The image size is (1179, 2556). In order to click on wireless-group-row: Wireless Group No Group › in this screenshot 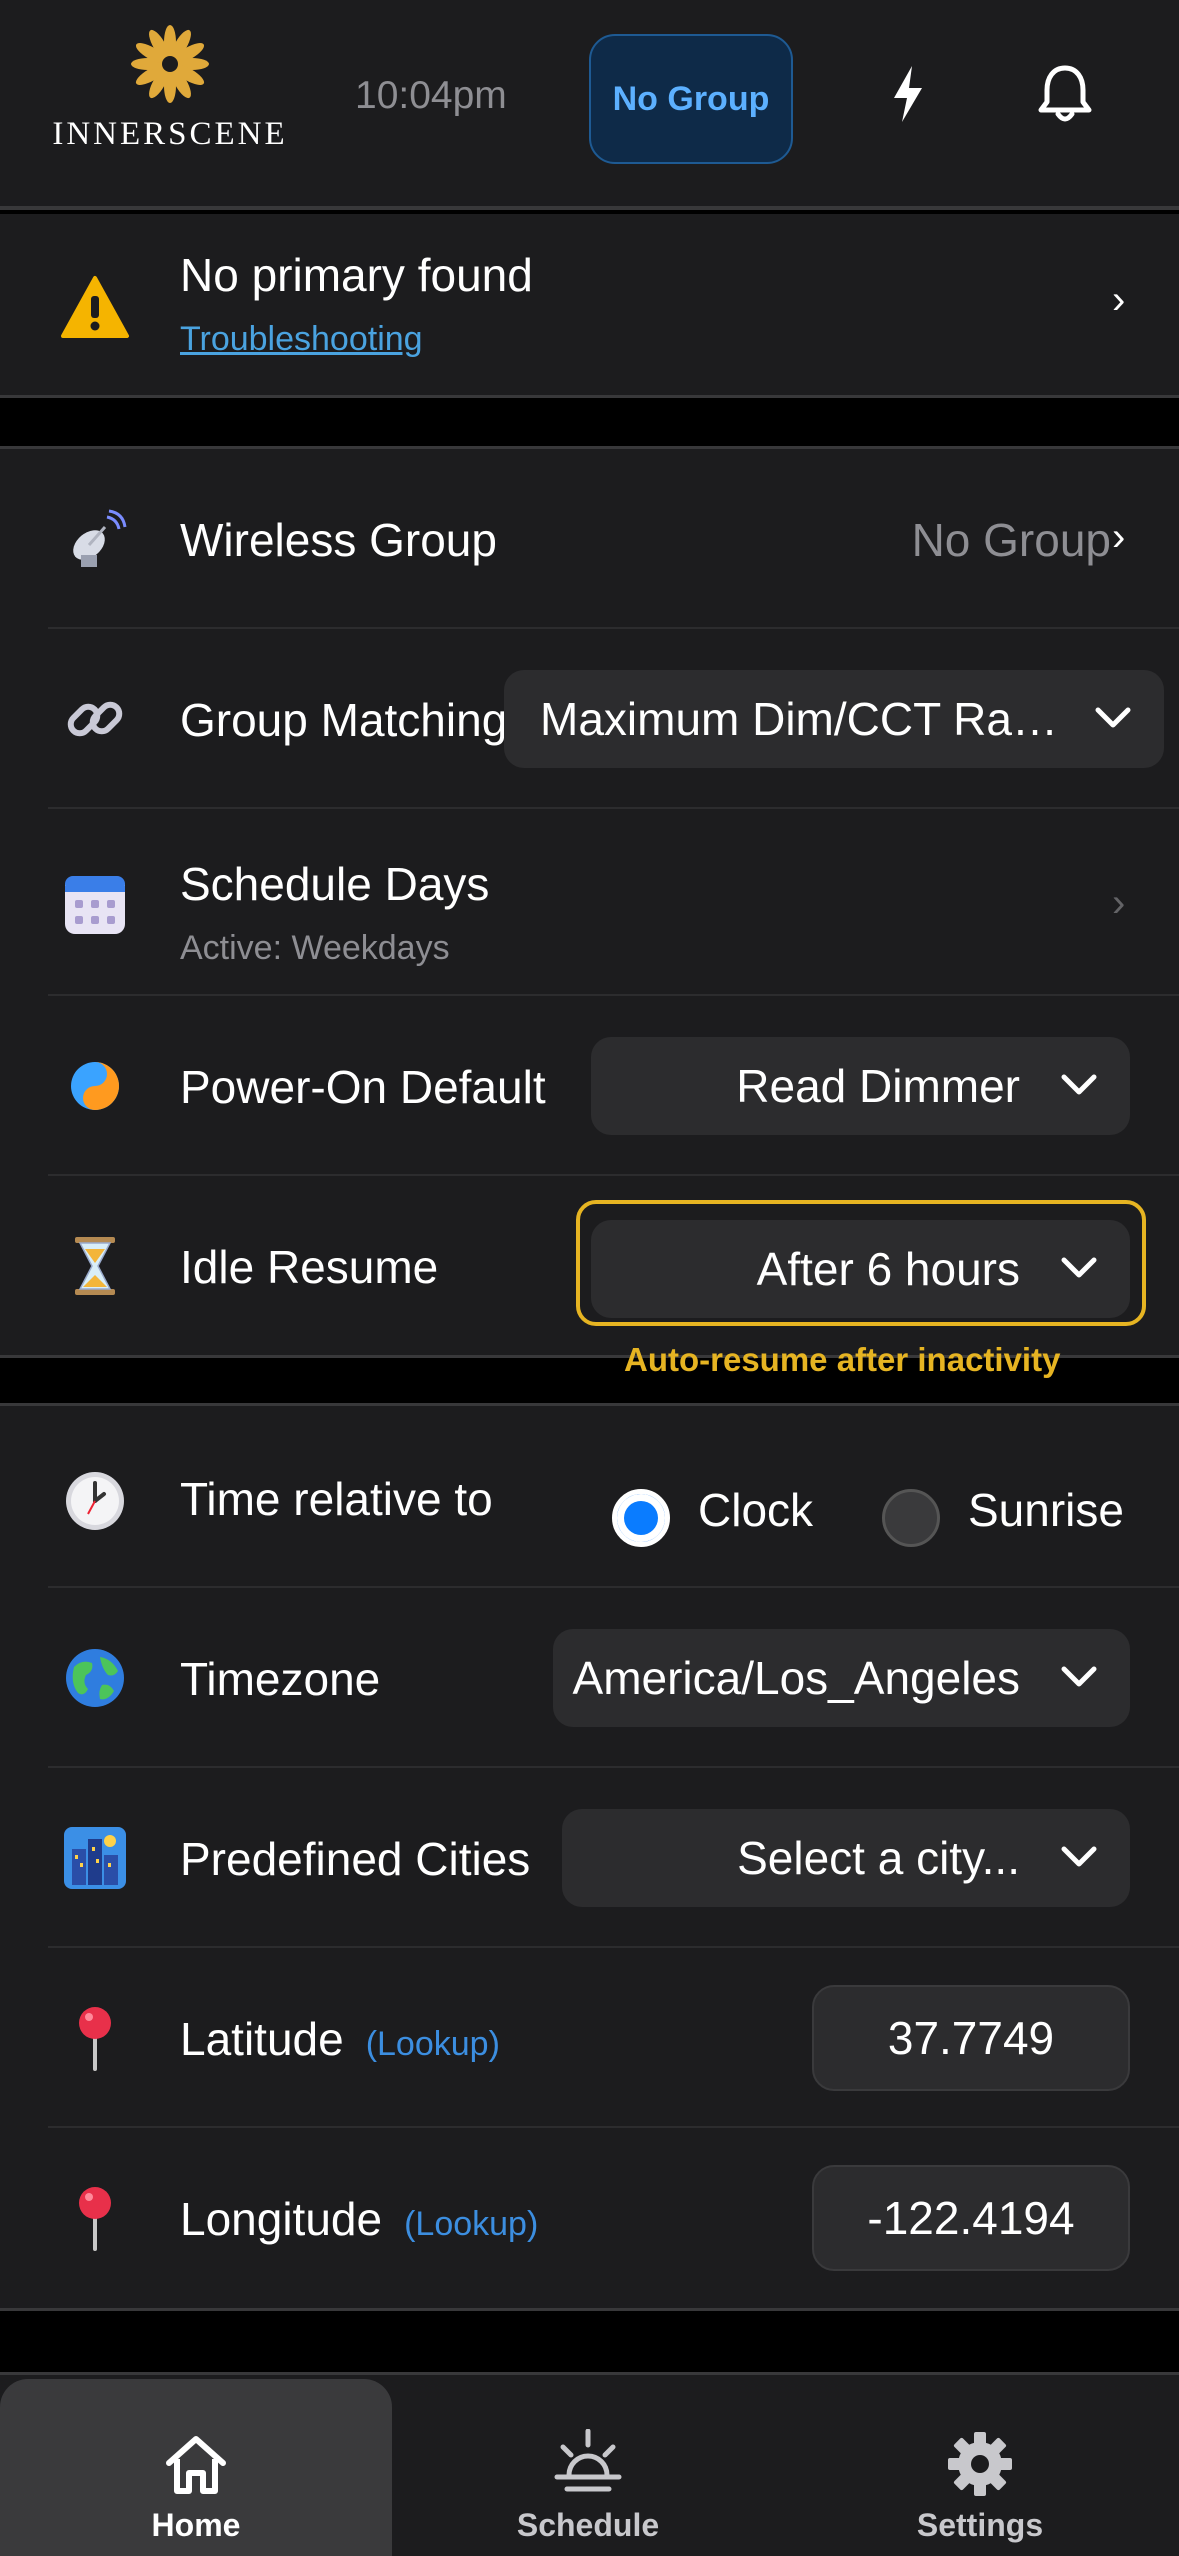, I will do `click(589, 539)`.